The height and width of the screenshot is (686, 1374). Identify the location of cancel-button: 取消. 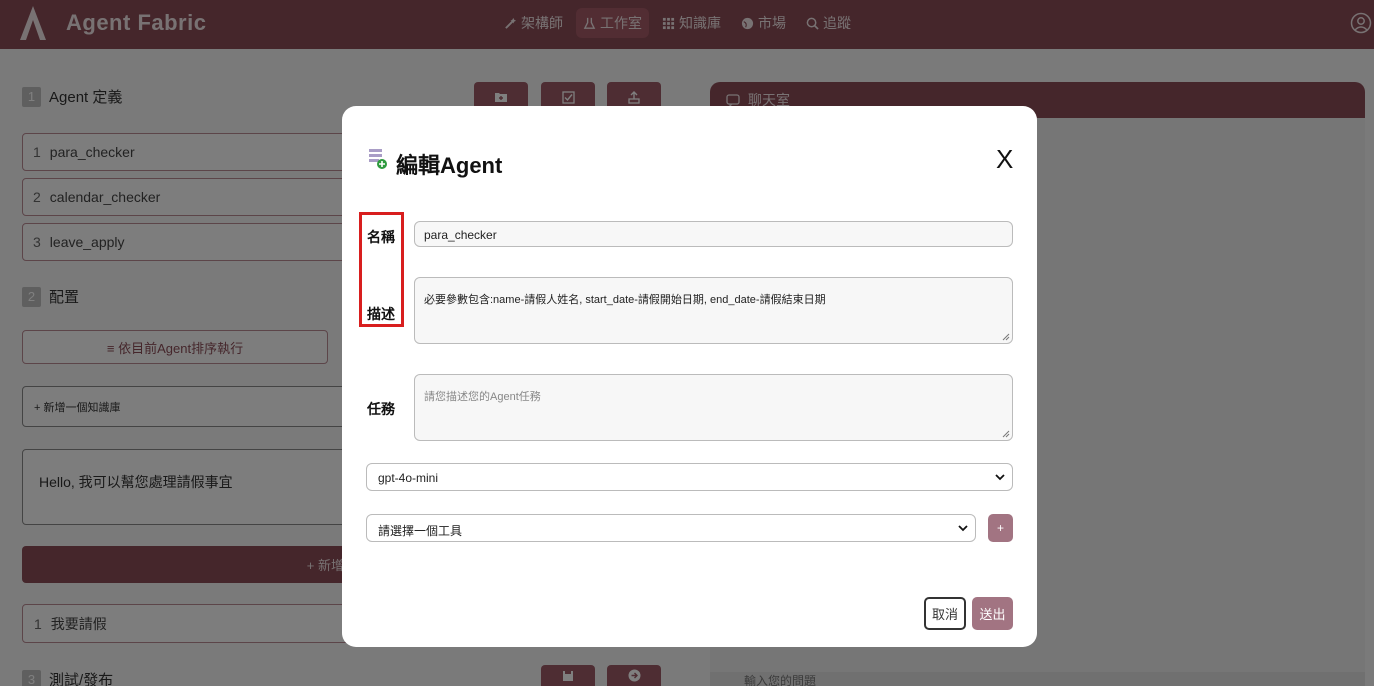
(945, 613).